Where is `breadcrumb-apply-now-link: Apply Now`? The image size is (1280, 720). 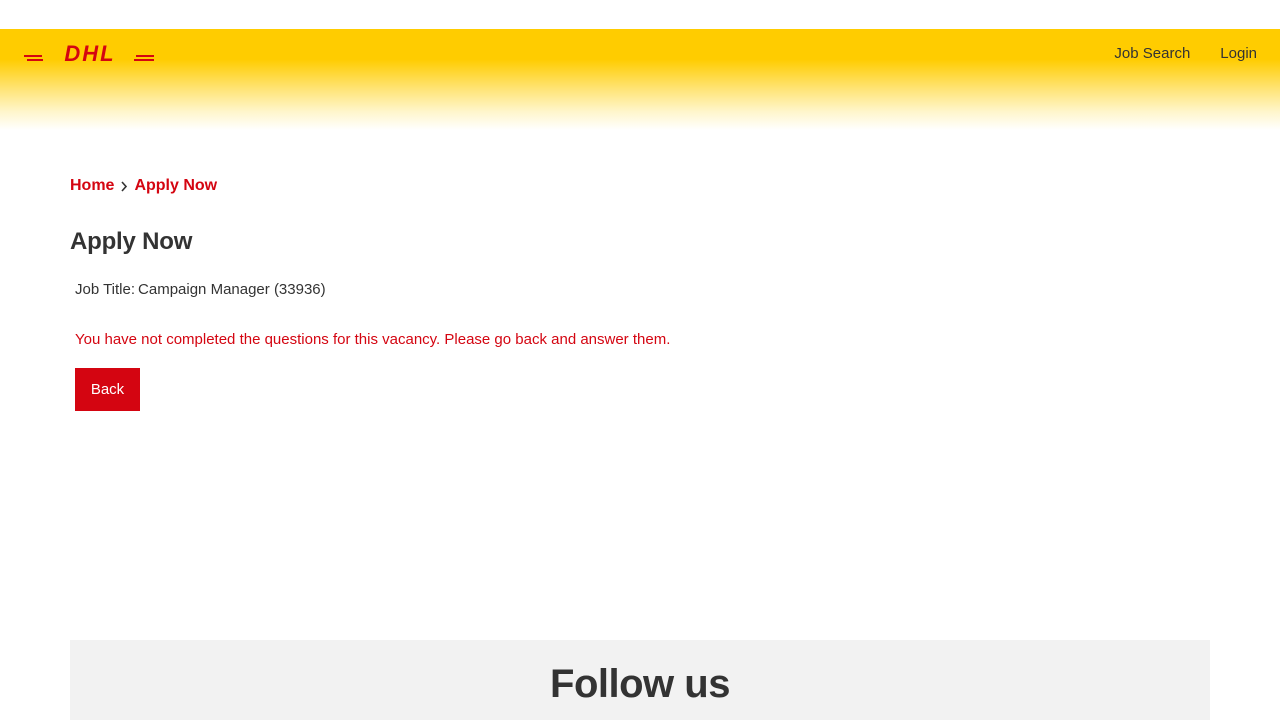
breadcrumb-apply-now-link: Apply Now is located at coordinates (175, 186).